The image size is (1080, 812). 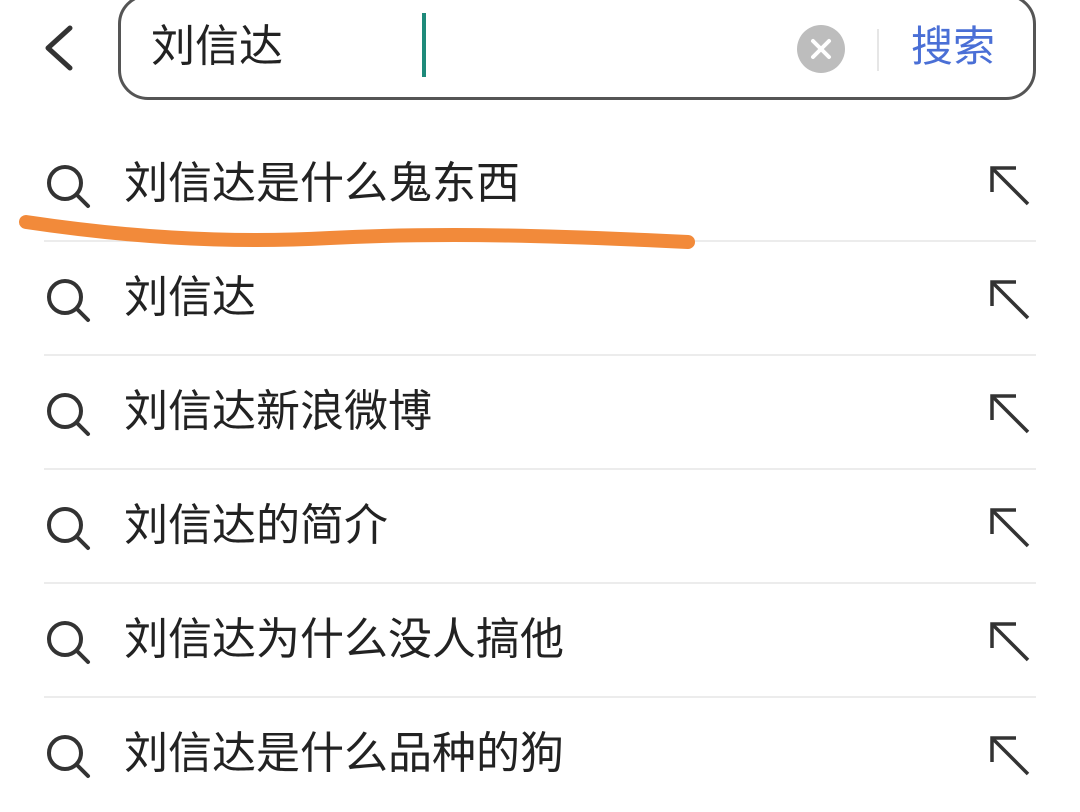 What do you see at coordinates (344, 753) in the screenshot?
I see `suggestion-label: 刘信达是什么品种的狗` at bounding box center [344, 753].